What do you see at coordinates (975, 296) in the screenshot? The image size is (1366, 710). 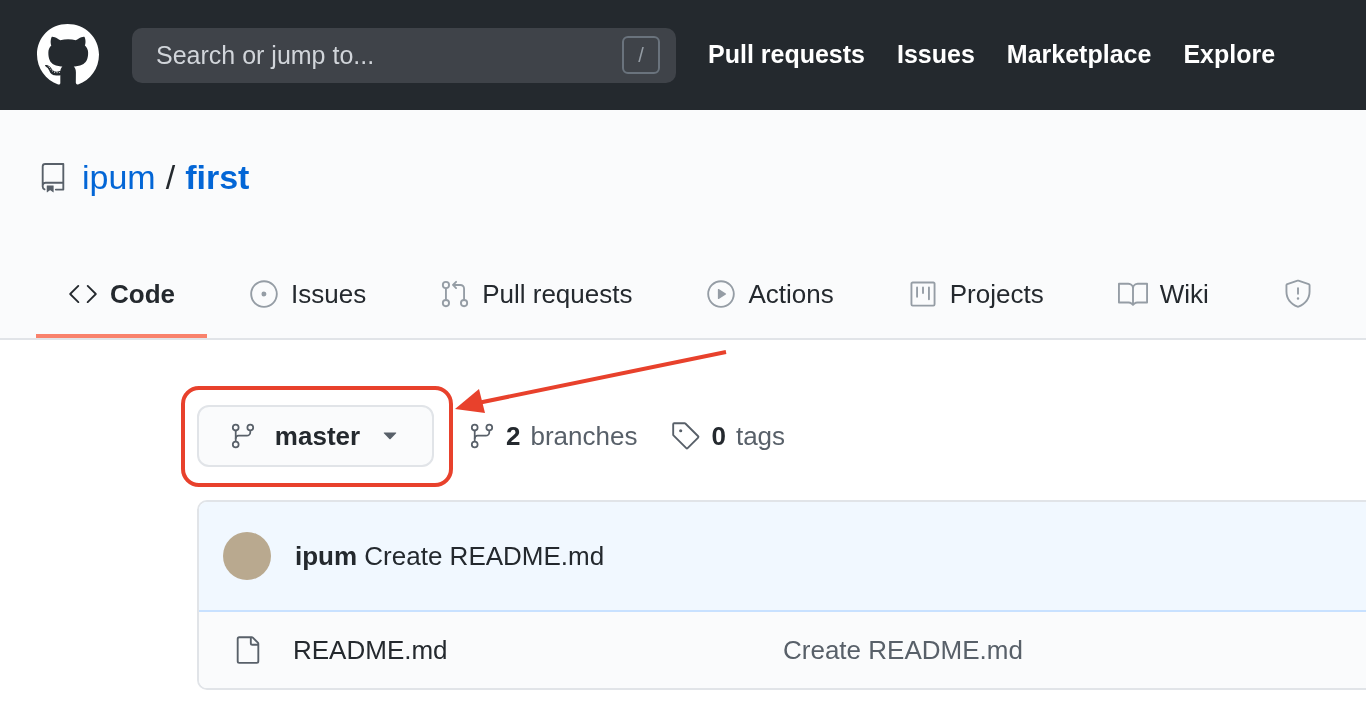 I see `repo-tab: Projects` at bounding box center [975, 296].